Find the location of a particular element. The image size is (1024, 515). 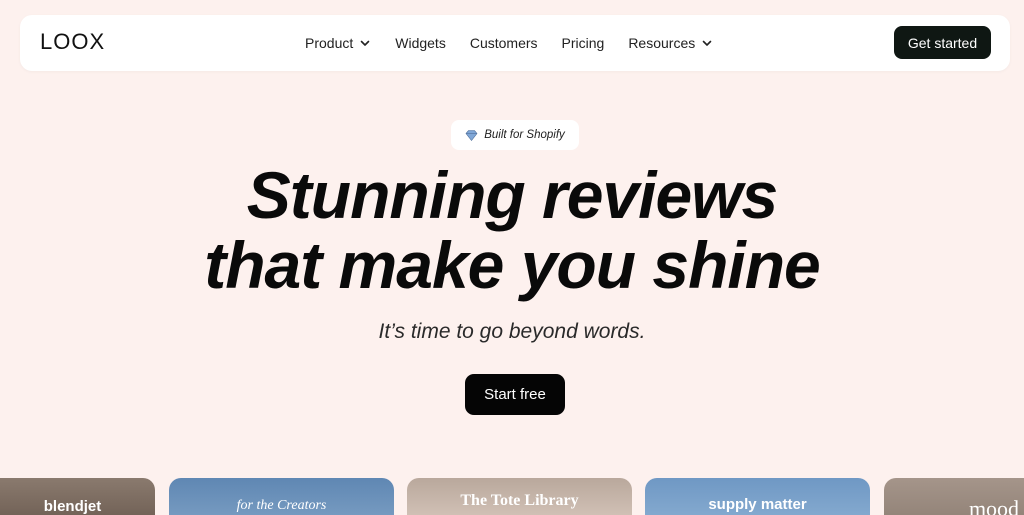

nav-product-label: Product is located at coordinates (329, 43).